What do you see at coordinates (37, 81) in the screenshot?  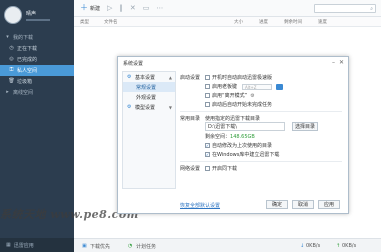 I see `sidebar-item-trash: 🗑 垃圾箱` at bounding box center [37, 81].